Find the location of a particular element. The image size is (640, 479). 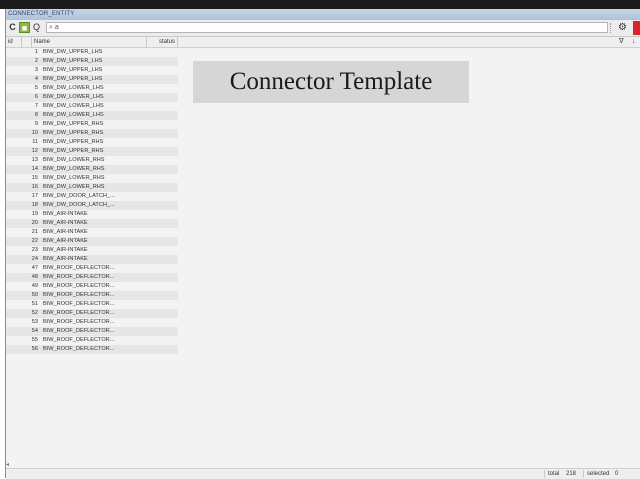

row-id: 3 is located at coordinates (36, 70).